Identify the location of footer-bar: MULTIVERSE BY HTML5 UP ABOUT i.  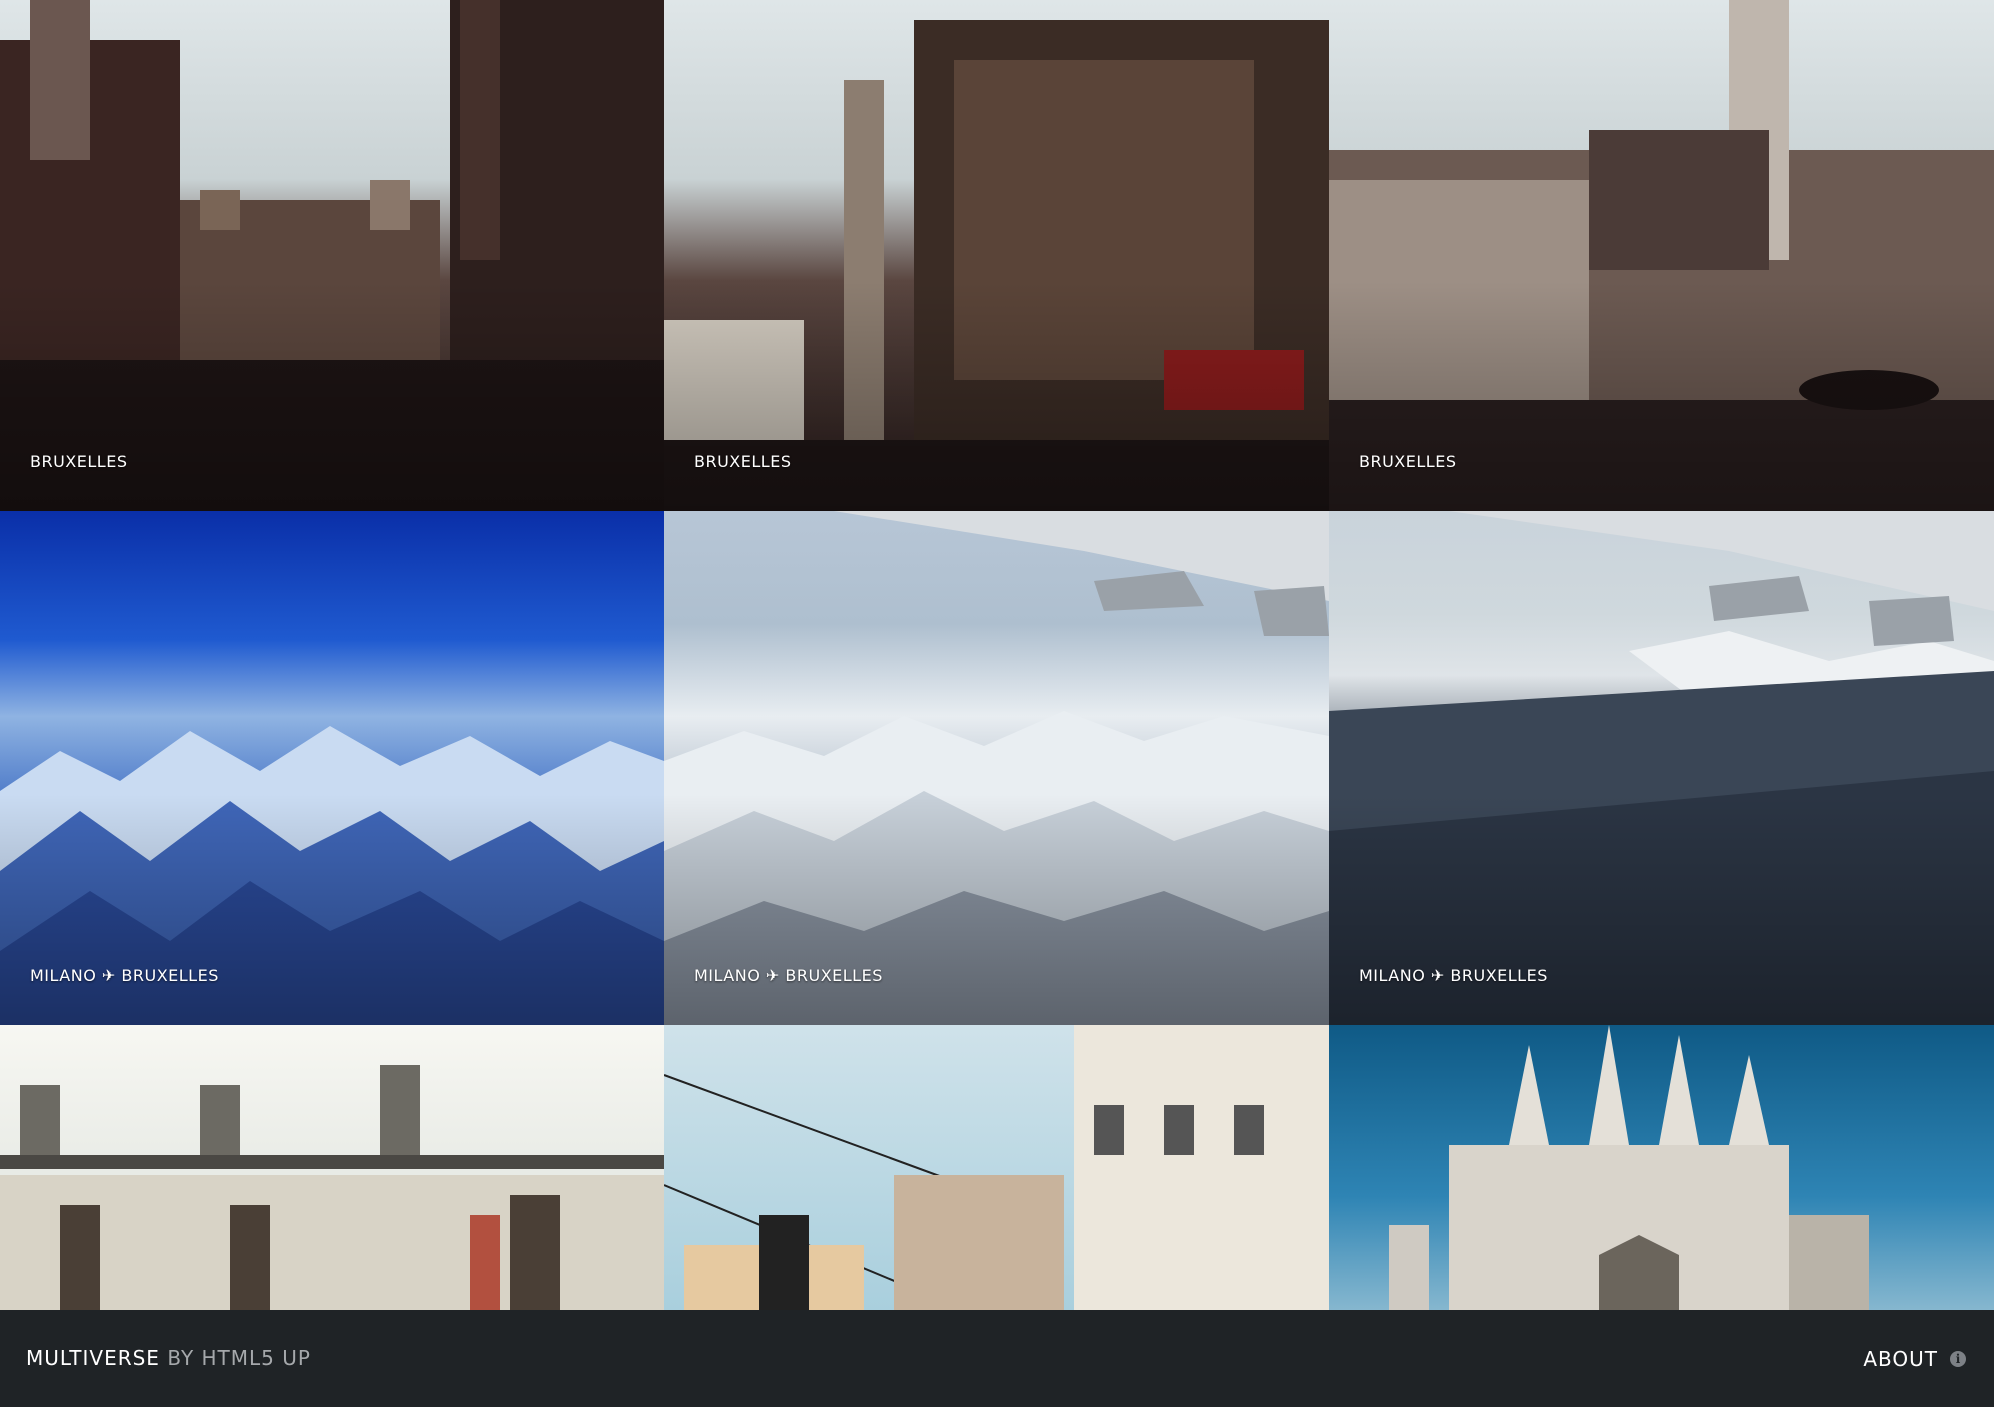
(997, 1358).